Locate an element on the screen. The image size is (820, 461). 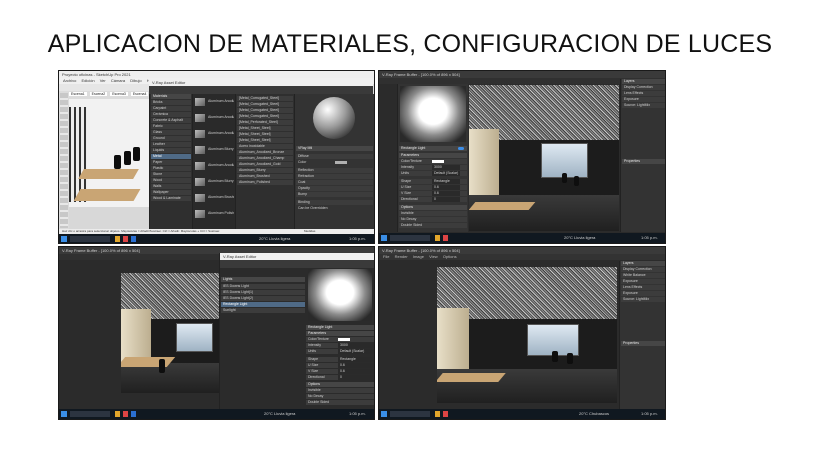
diffuse-color-swatch is located at coordinates (341, 162).